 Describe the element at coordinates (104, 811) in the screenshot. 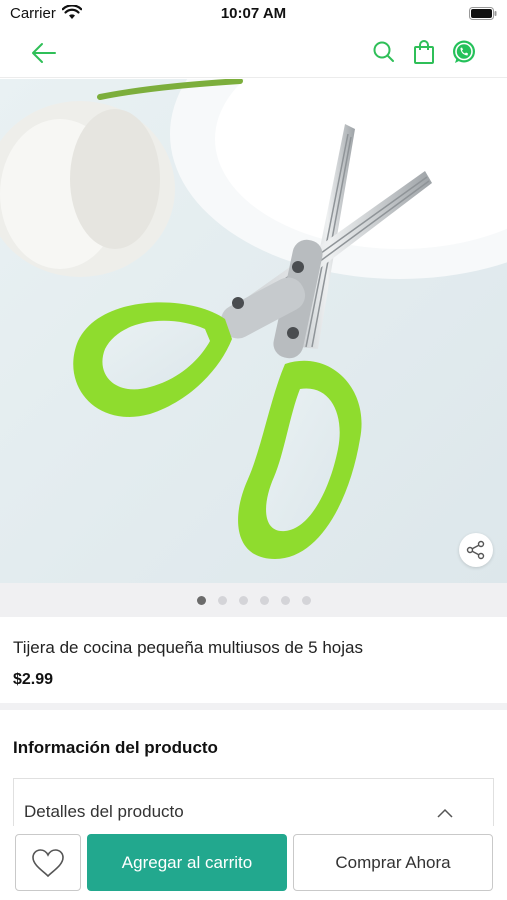

I see `product-details-label: Detalles del producto` at that location.